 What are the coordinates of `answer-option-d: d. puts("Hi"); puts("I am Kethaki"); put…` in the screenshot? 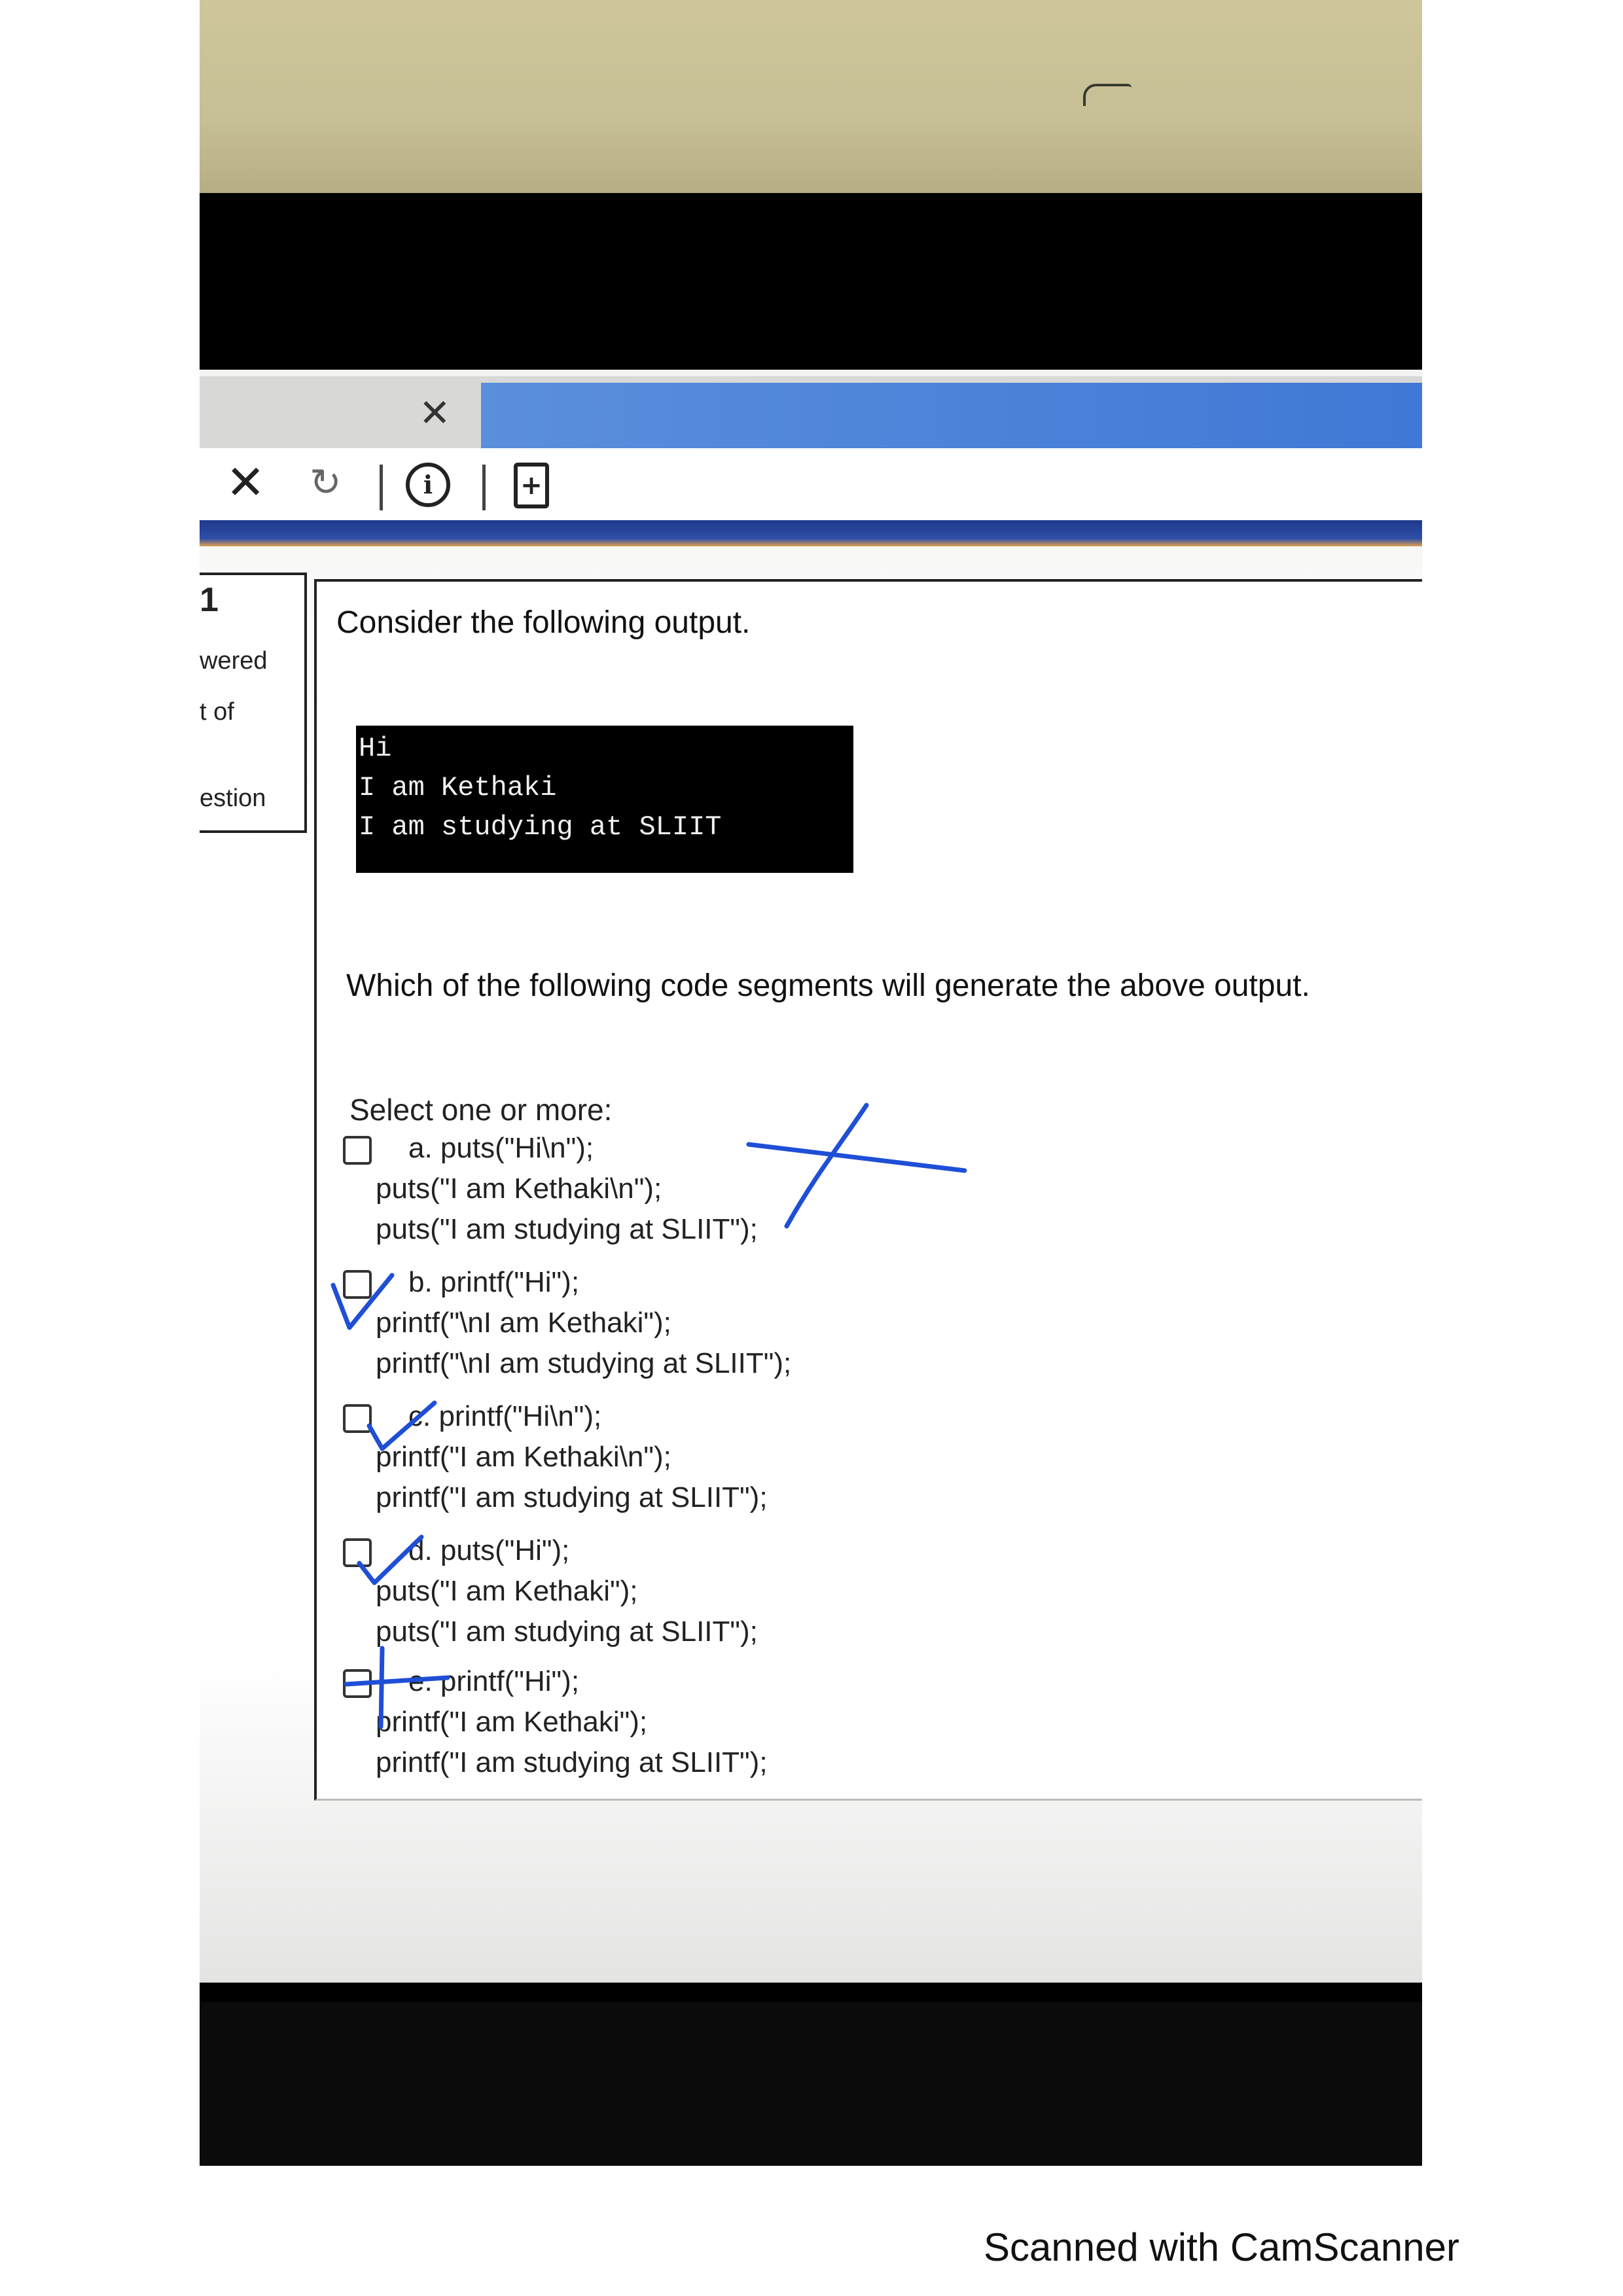 It's located at (550, 1591).